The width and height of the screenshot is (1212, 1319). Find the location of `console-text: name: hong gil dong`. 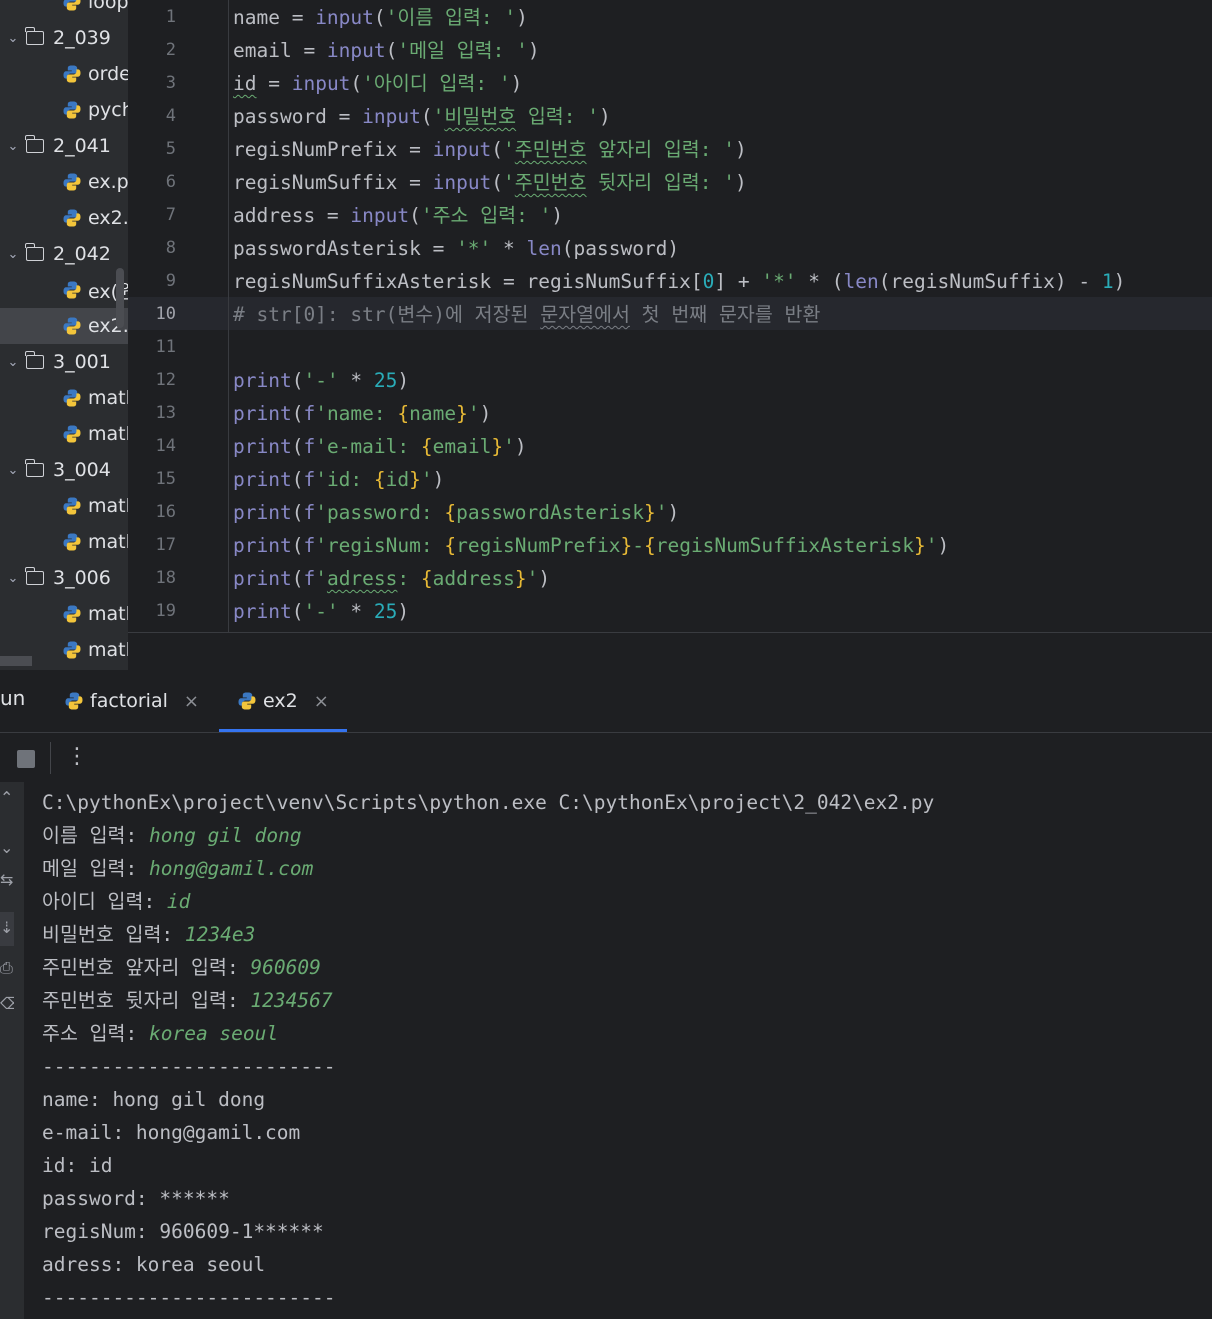

console-text: name: hong gil dong is located at coordinates (154, 1099).